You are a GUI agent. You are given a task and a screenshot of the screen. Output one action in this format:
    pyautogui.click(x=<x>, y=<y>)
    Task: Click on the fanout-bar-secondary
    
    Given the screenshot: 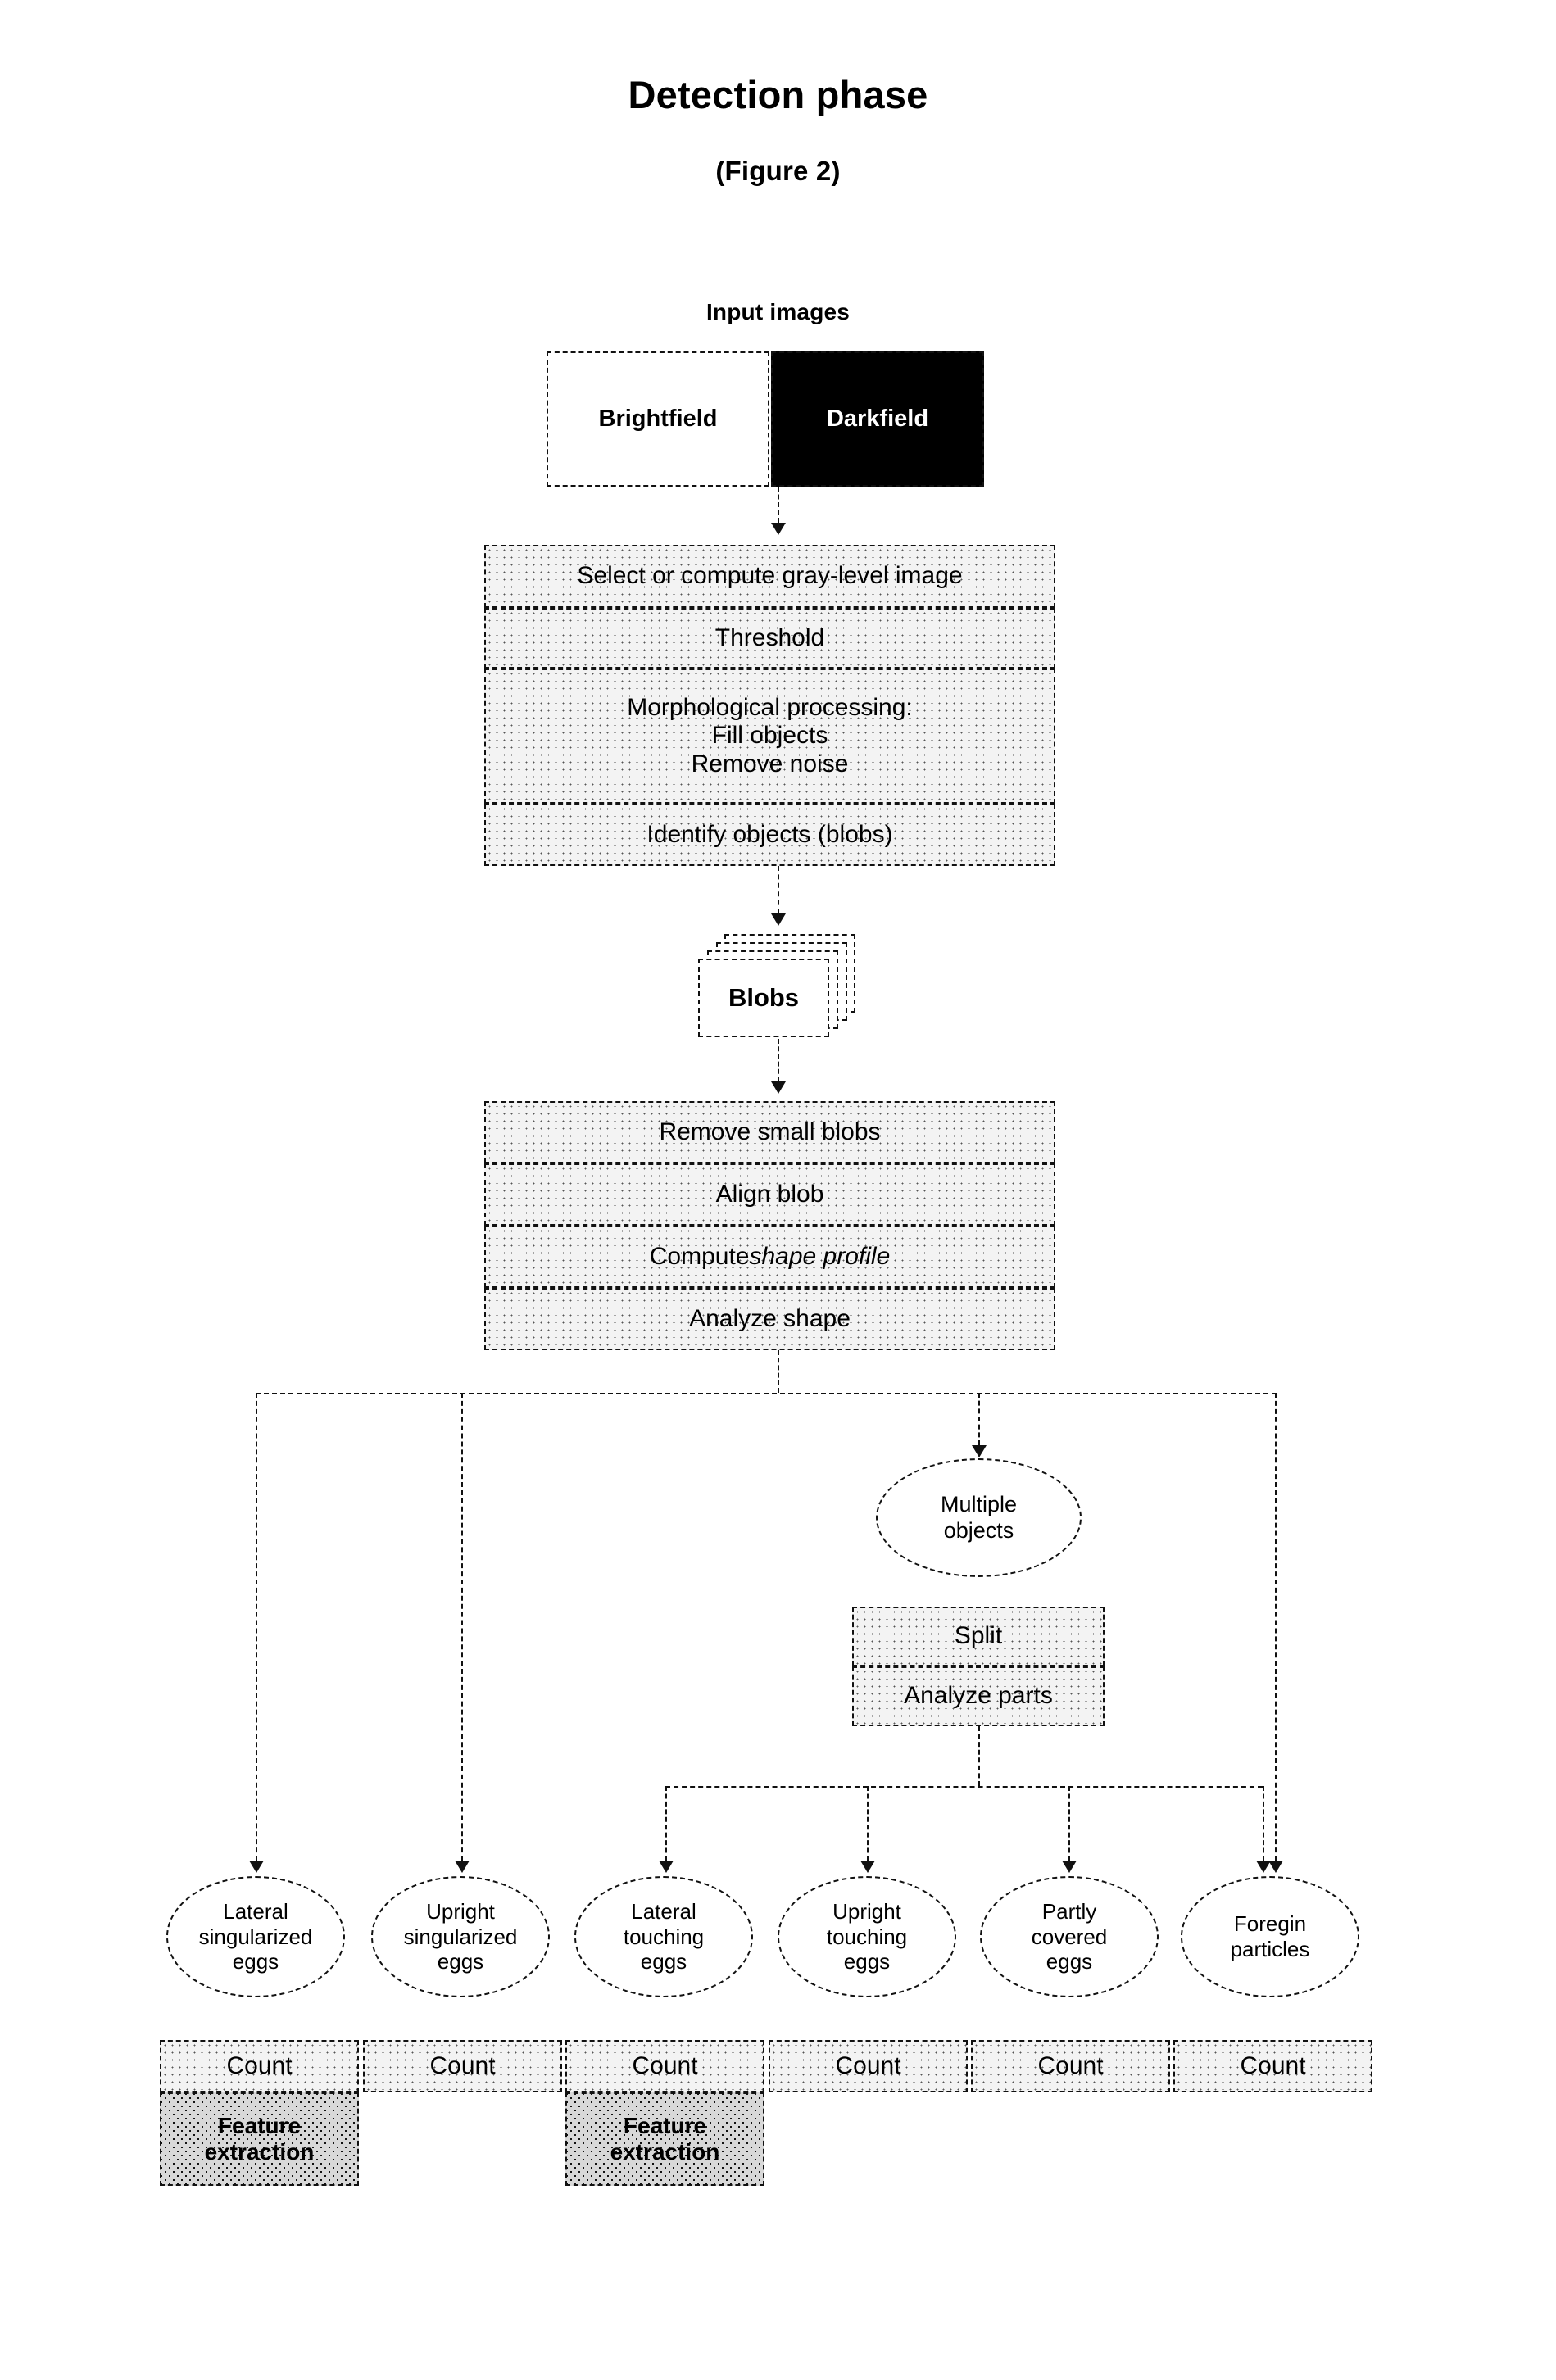 What is the action you would take?
    pyautogui.click(x=964, y=1787)
    